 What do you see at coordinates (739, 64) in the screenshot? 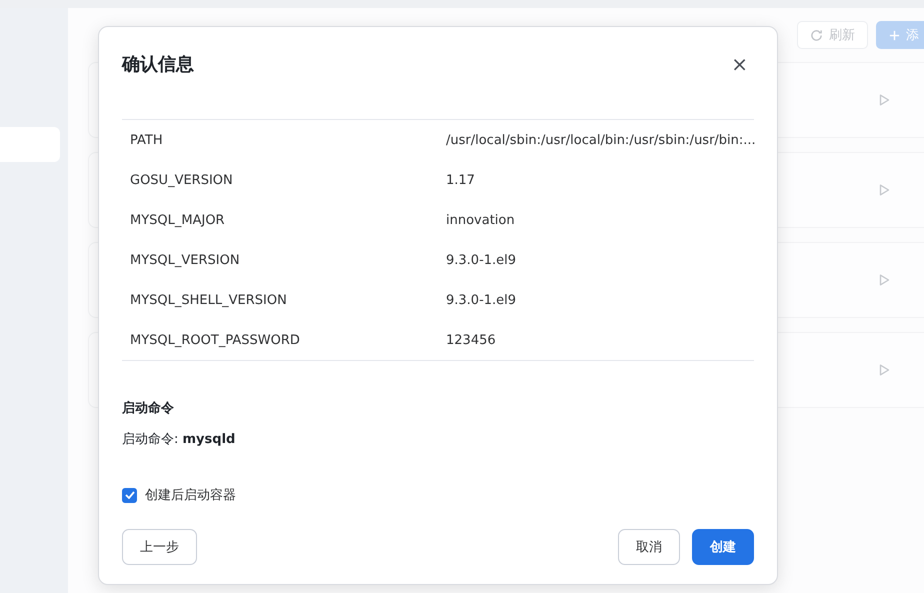
I see `close-button: ×` at bounding box center [739, 64].